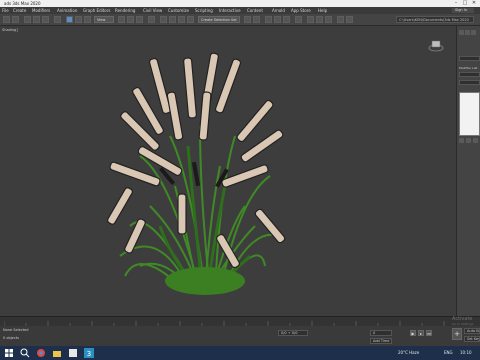 The width and height of the screenshot is (480, 360). Describe the element at coordinates (381, 333) in the screenshot. I see `frame-field: 0` at that location.